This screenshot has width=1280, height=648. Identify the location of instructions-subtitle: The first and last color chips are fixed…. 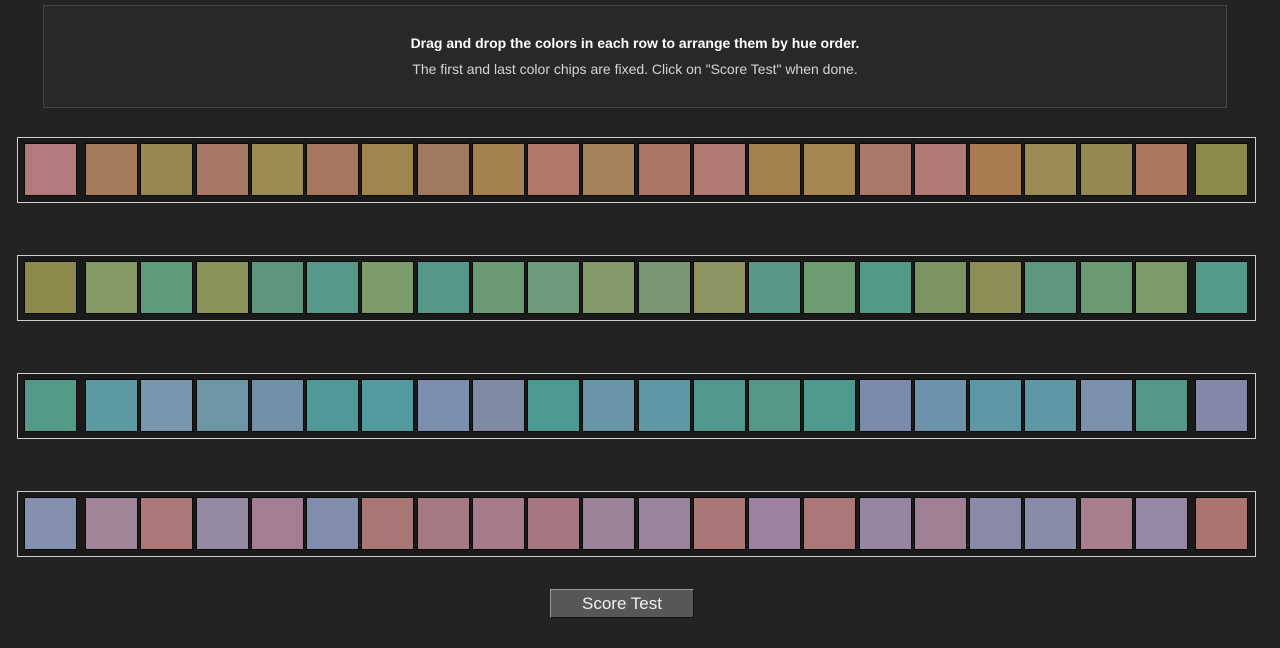
(635, 69).